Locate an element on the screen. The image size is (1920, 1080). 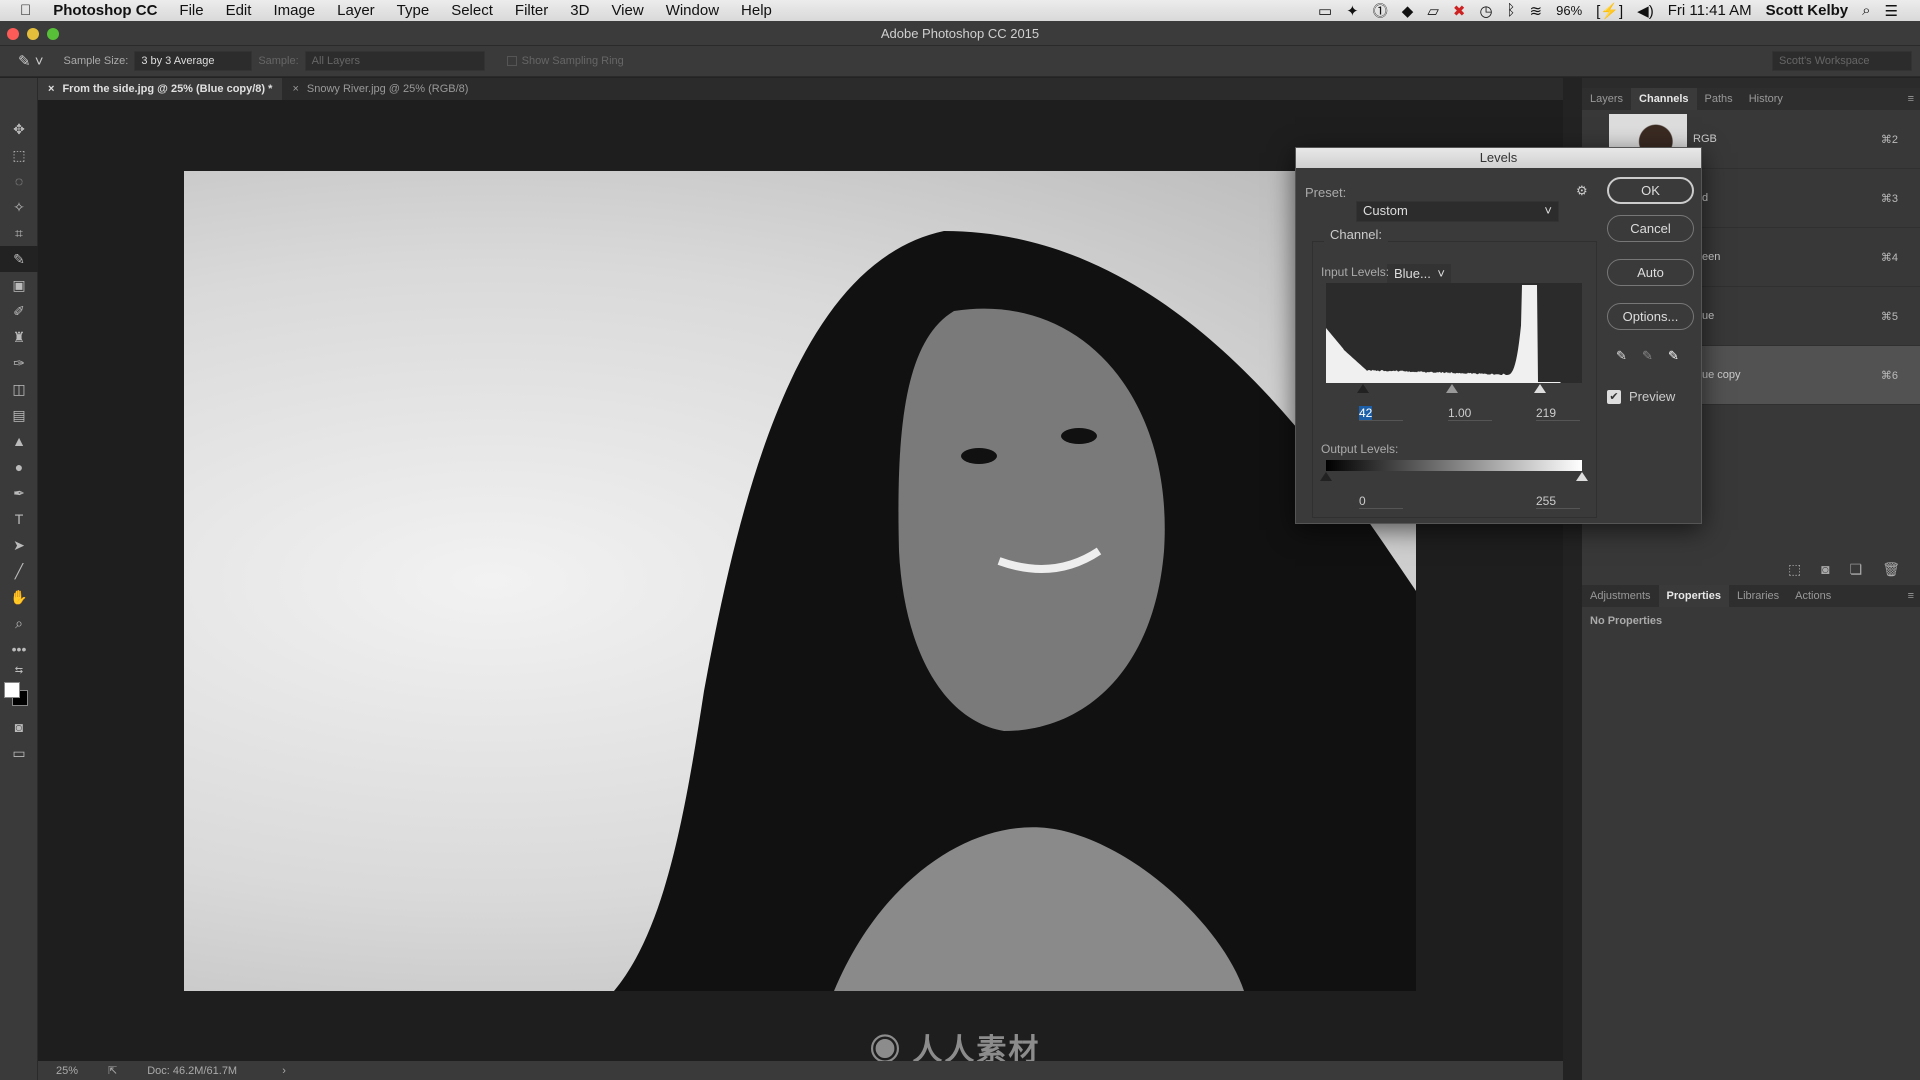
preset-options-gear-icon: ⚙ is located at coordinates (1582, 191).